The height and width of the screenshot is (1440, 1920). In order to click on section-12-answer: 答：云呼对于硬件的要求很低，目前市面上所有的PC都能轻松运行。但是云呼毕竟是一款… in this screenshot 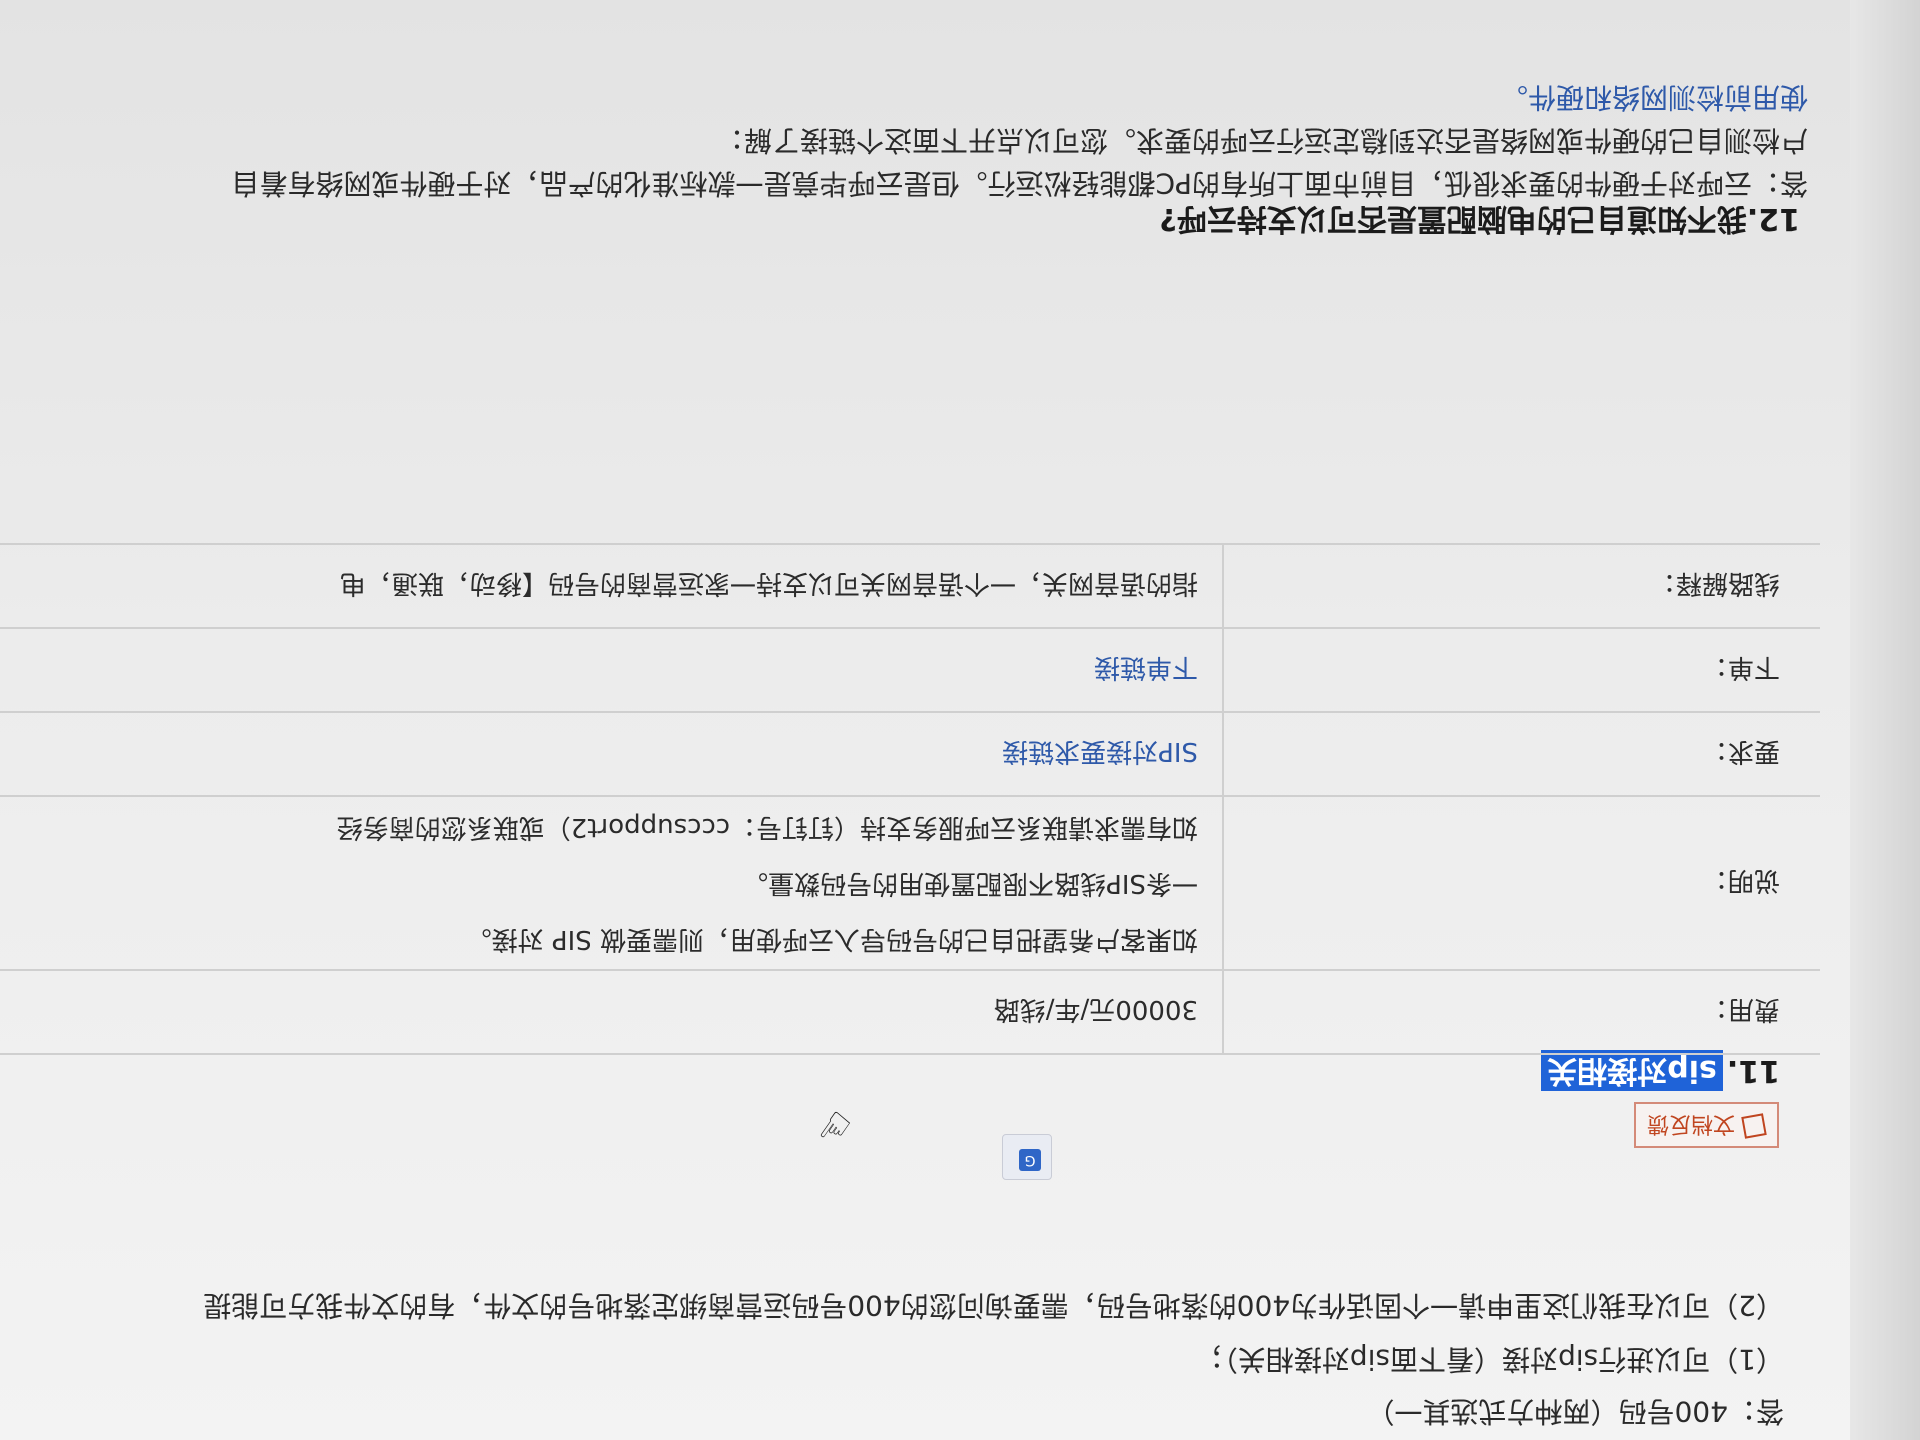, I will do `click(1019, 183)`.